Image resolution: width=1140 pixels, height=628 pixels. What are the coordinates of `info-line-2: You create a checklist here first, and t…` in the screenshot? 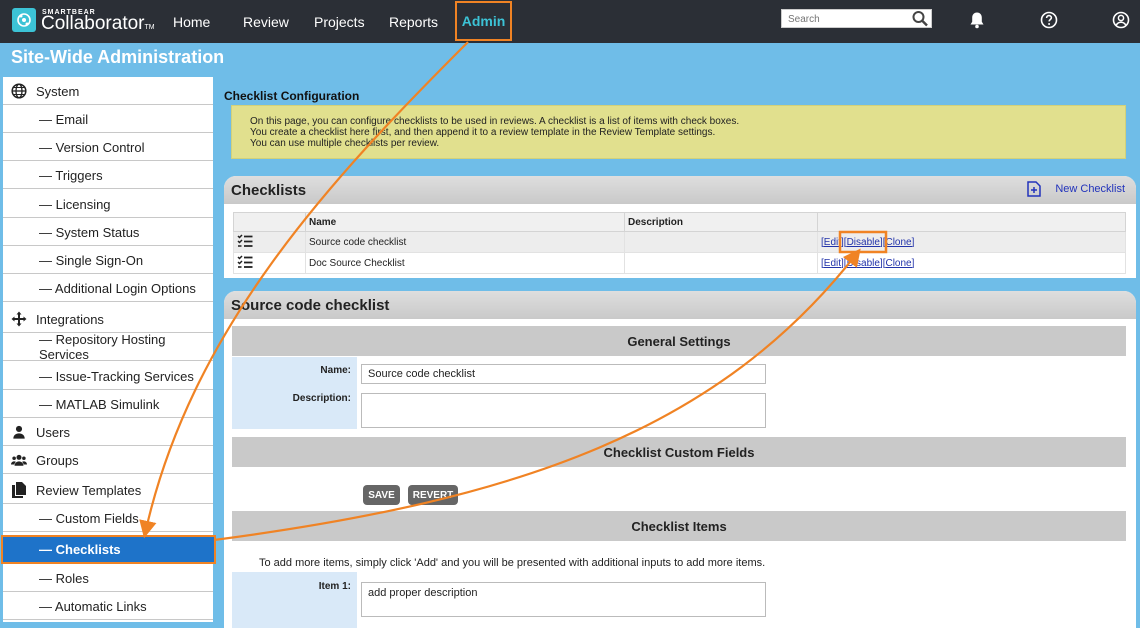 It's located at (483, 132).